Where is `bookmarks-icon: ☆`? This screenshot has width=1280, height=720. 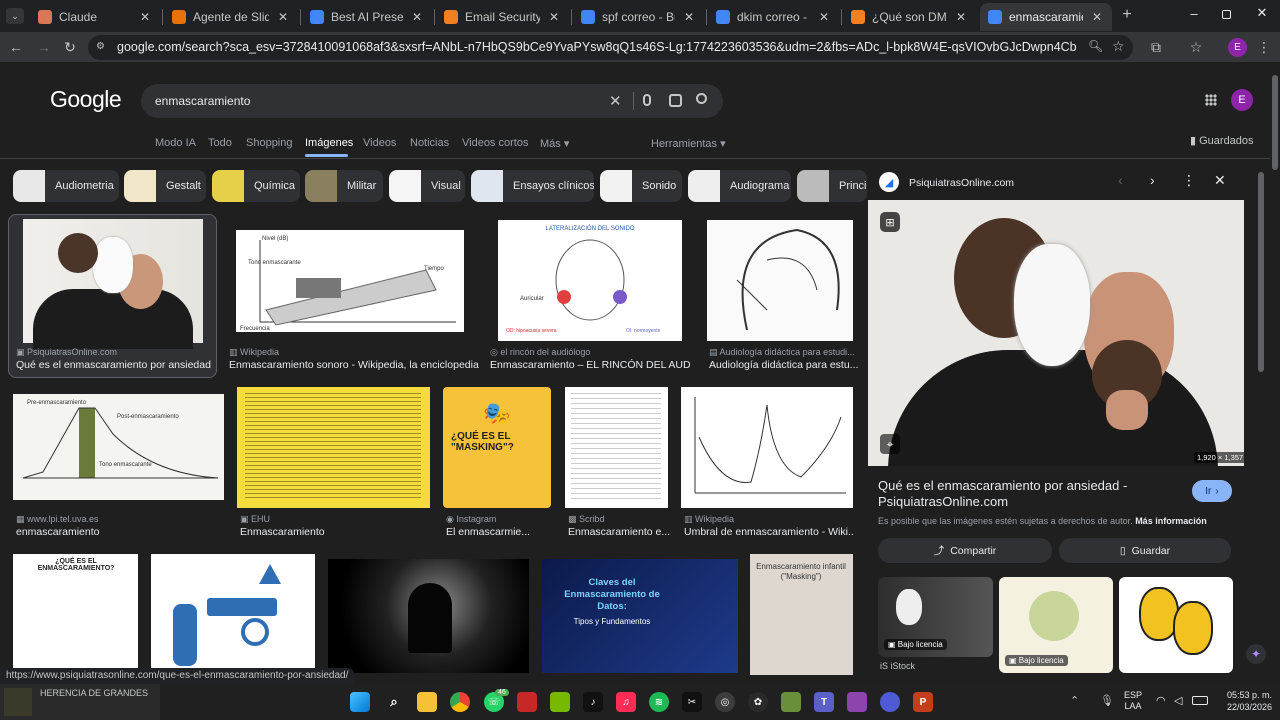 bookmarks-icon: ☆ is located at coordinates (1196, 47).